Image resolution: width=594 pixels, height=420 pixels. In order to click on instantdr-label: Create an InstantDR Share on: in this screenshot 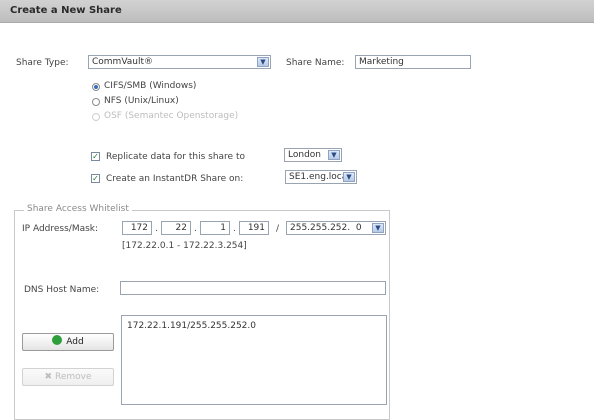, I will do `click(175, 179)`.